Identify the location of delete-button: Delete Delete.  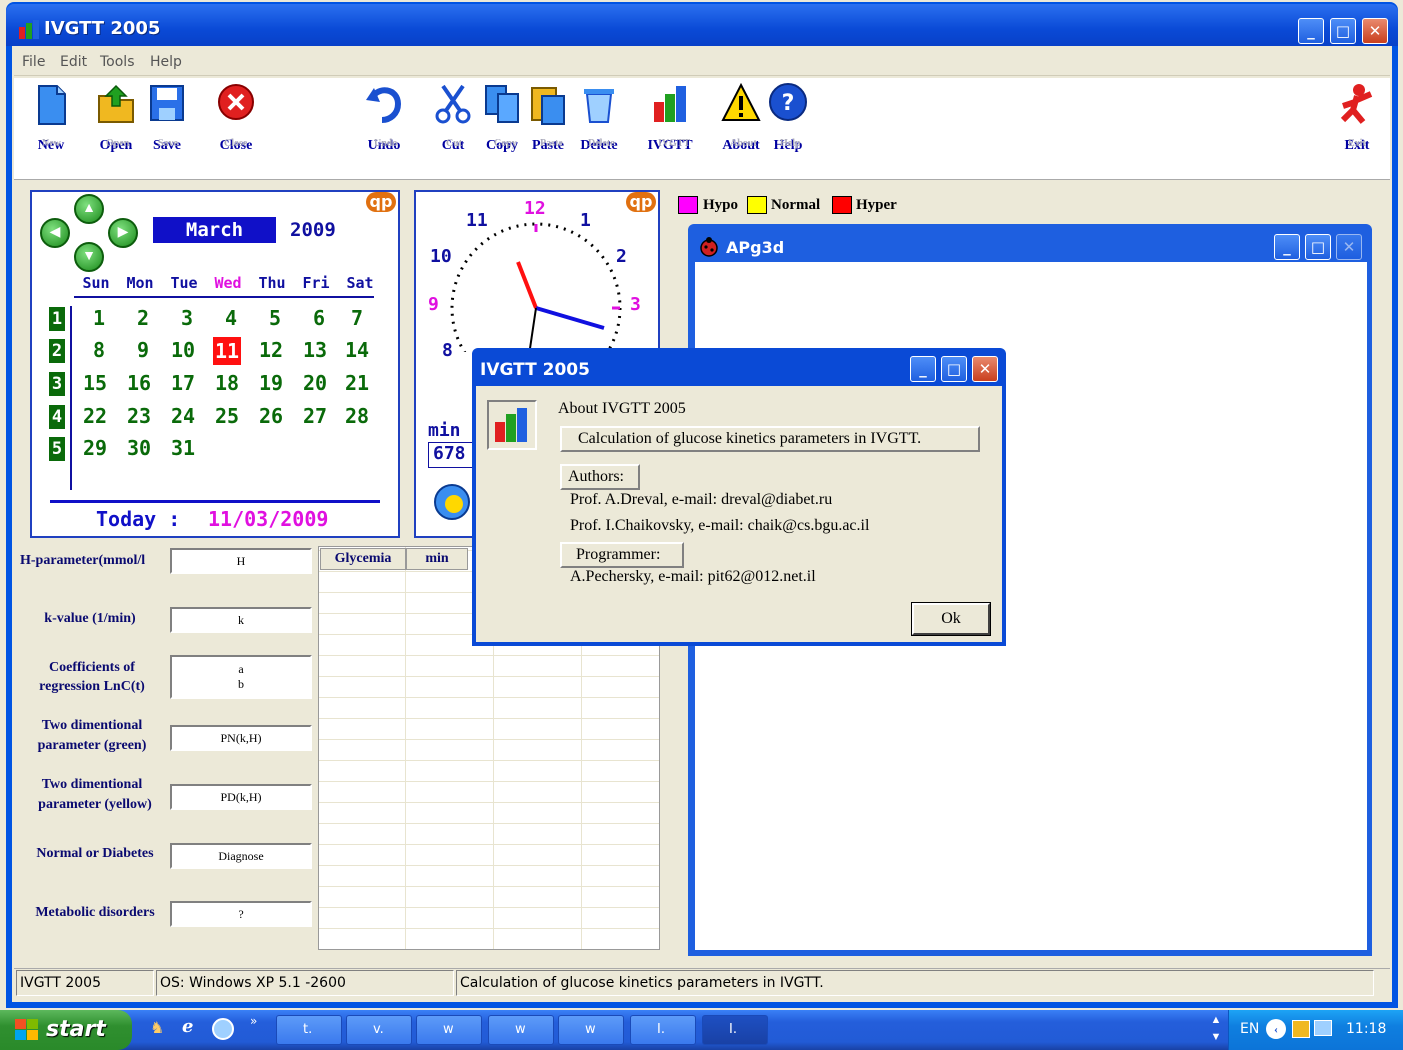
(599, 118).